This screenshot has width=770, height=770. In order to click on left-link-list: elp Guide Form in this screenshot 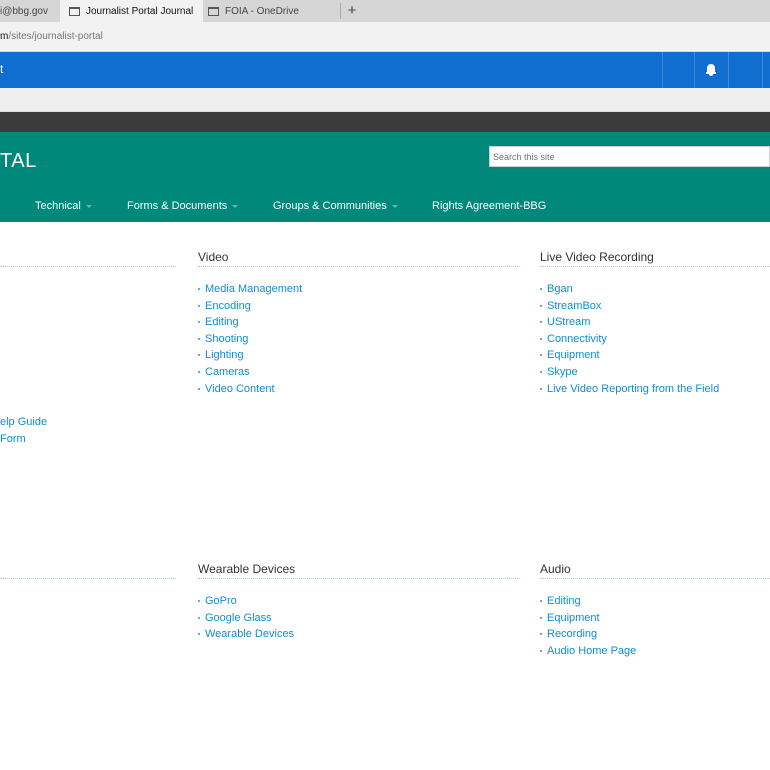, I will do `click(23, 430)`.